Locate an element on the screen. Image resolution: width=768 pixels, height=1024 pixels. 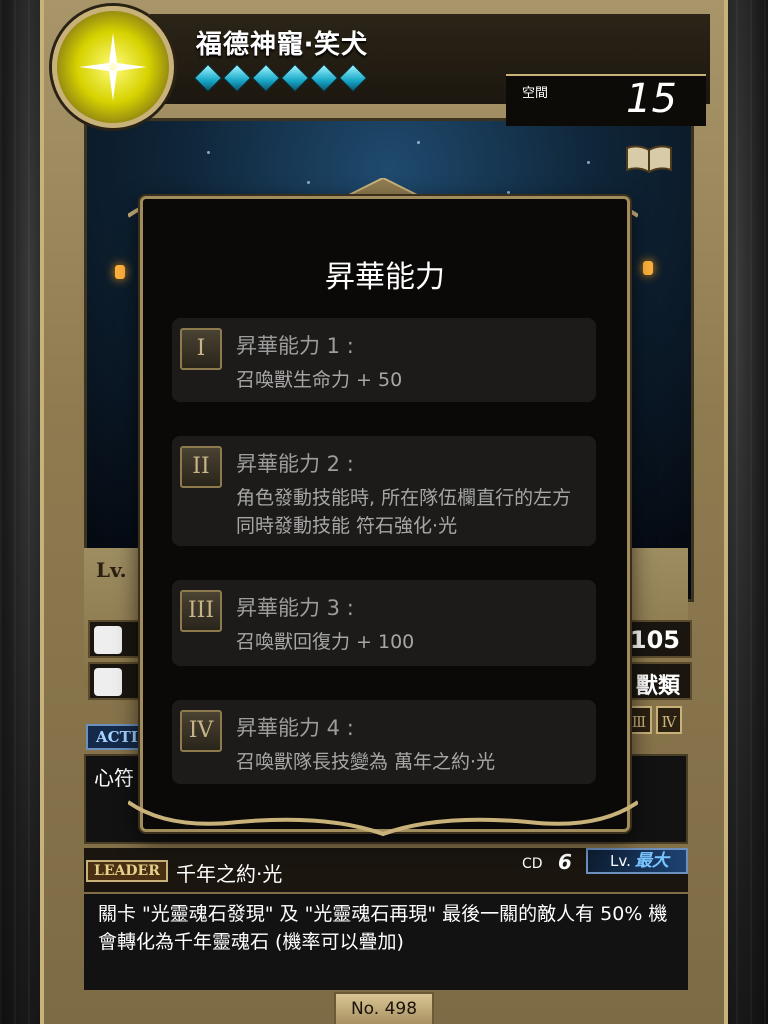
ability-desc: 角色發動技能時, 所在隊伍欄直行的左方同時發動技能 符石強化‧光 is located at coordinates (404, 512).